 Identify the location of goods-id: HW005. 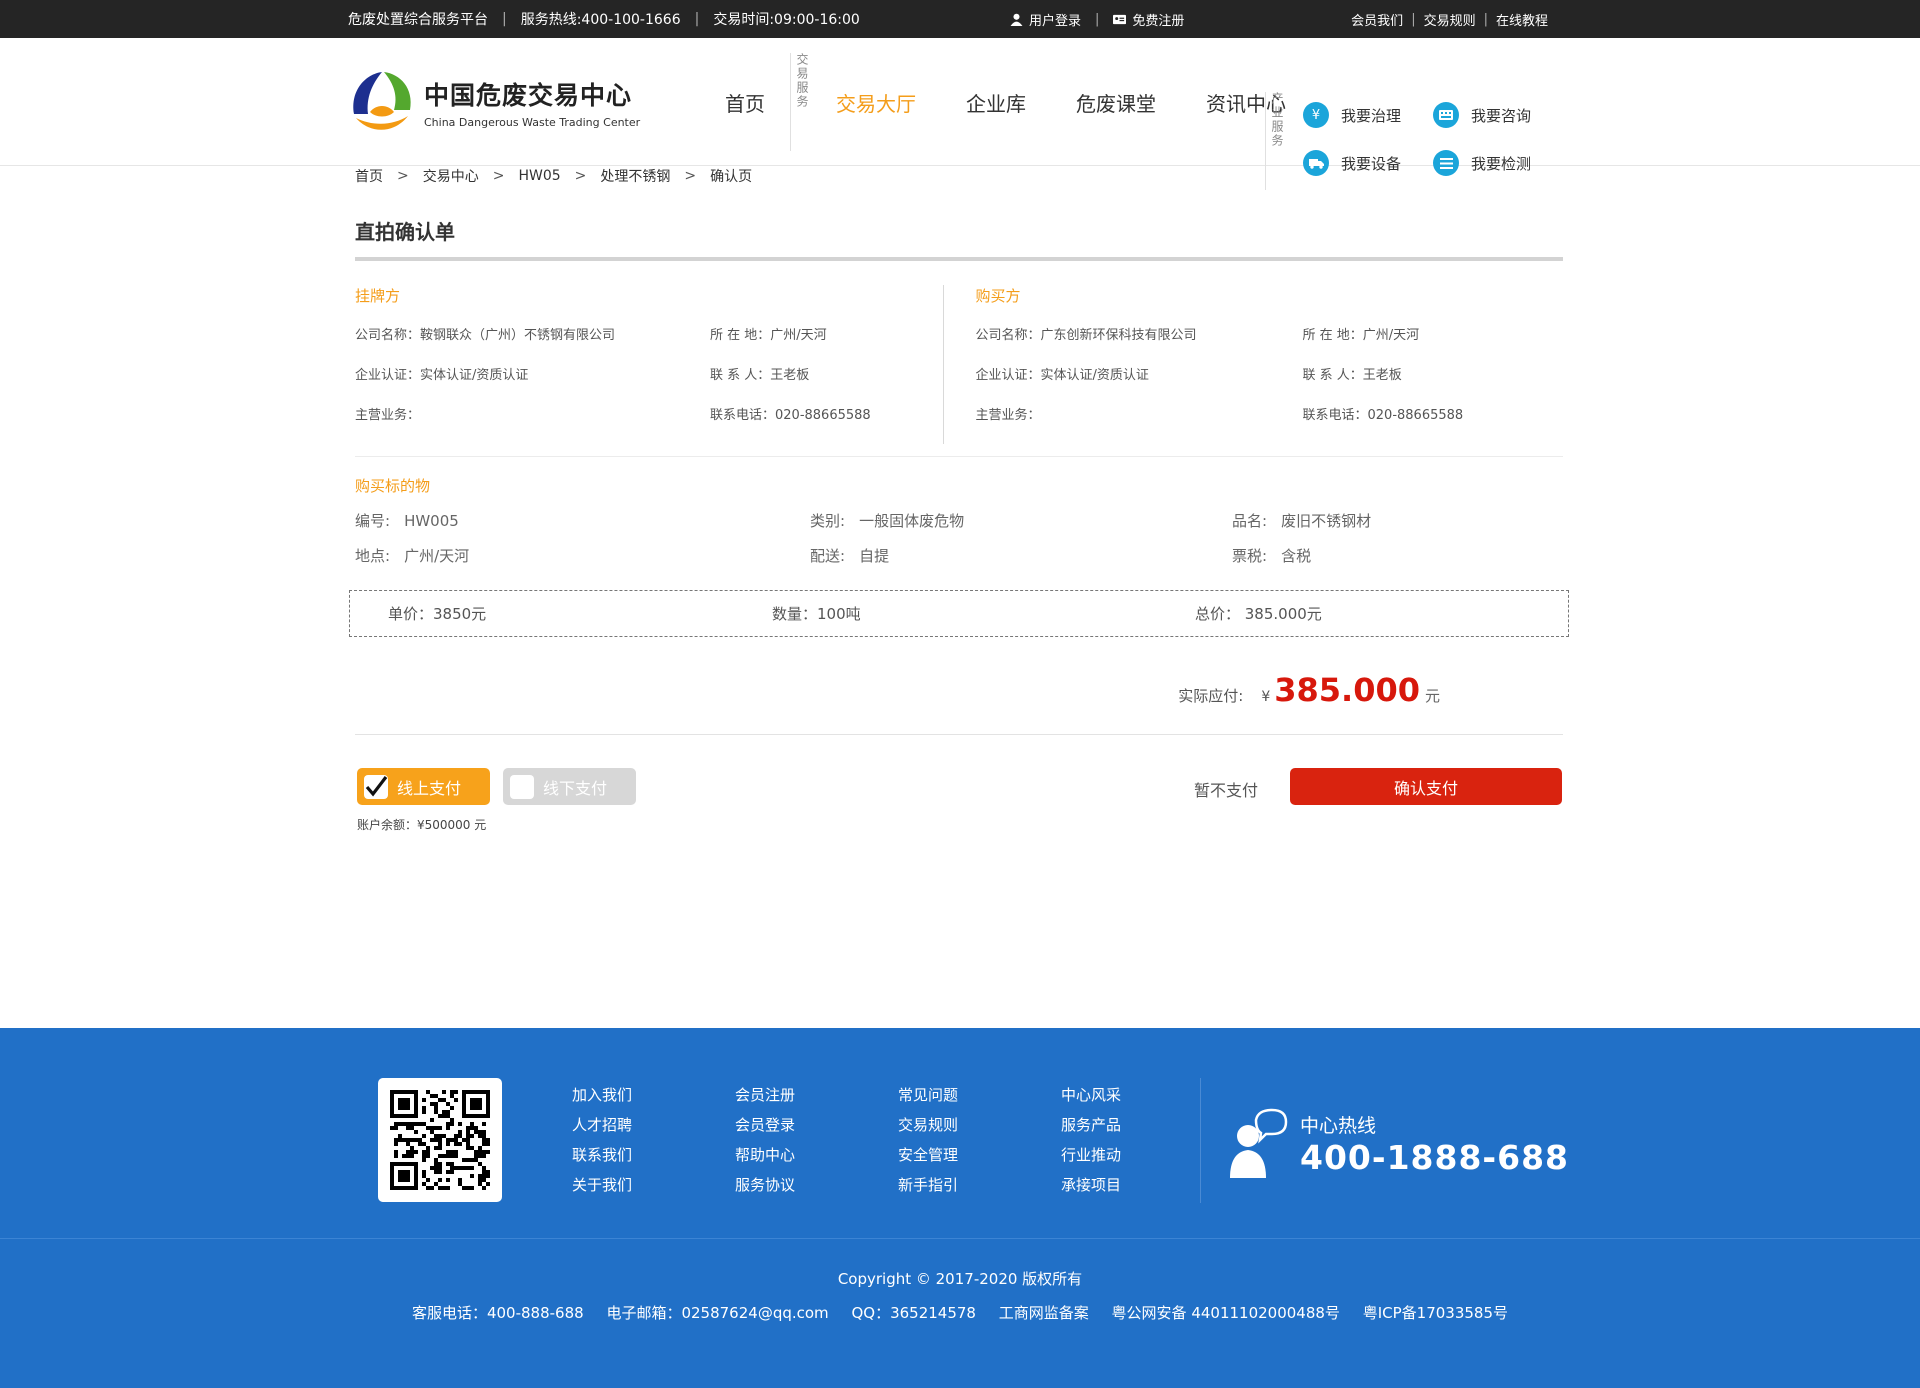
(431, 521).